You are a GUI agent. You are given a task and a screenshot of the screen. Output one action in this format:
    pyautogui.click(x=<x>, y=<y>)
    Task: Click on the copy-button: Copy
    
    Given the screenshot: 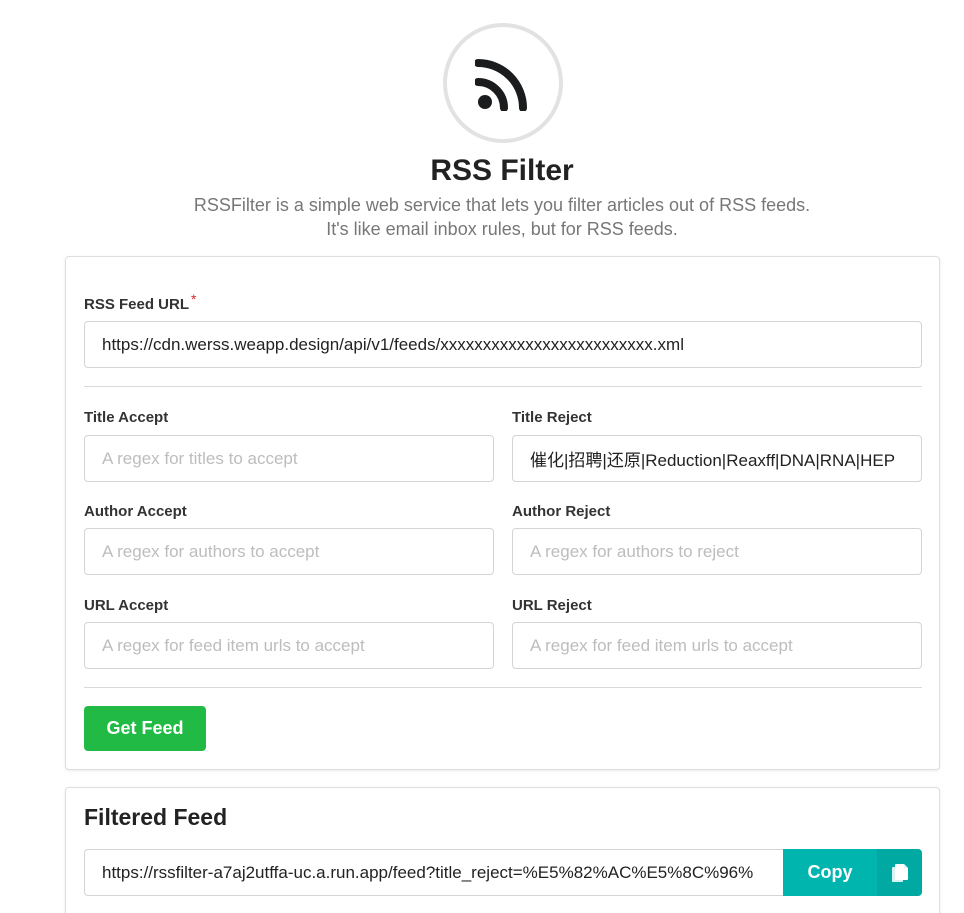 What is the action you would take?
    pyautogui.click(x=852, y=872)
    